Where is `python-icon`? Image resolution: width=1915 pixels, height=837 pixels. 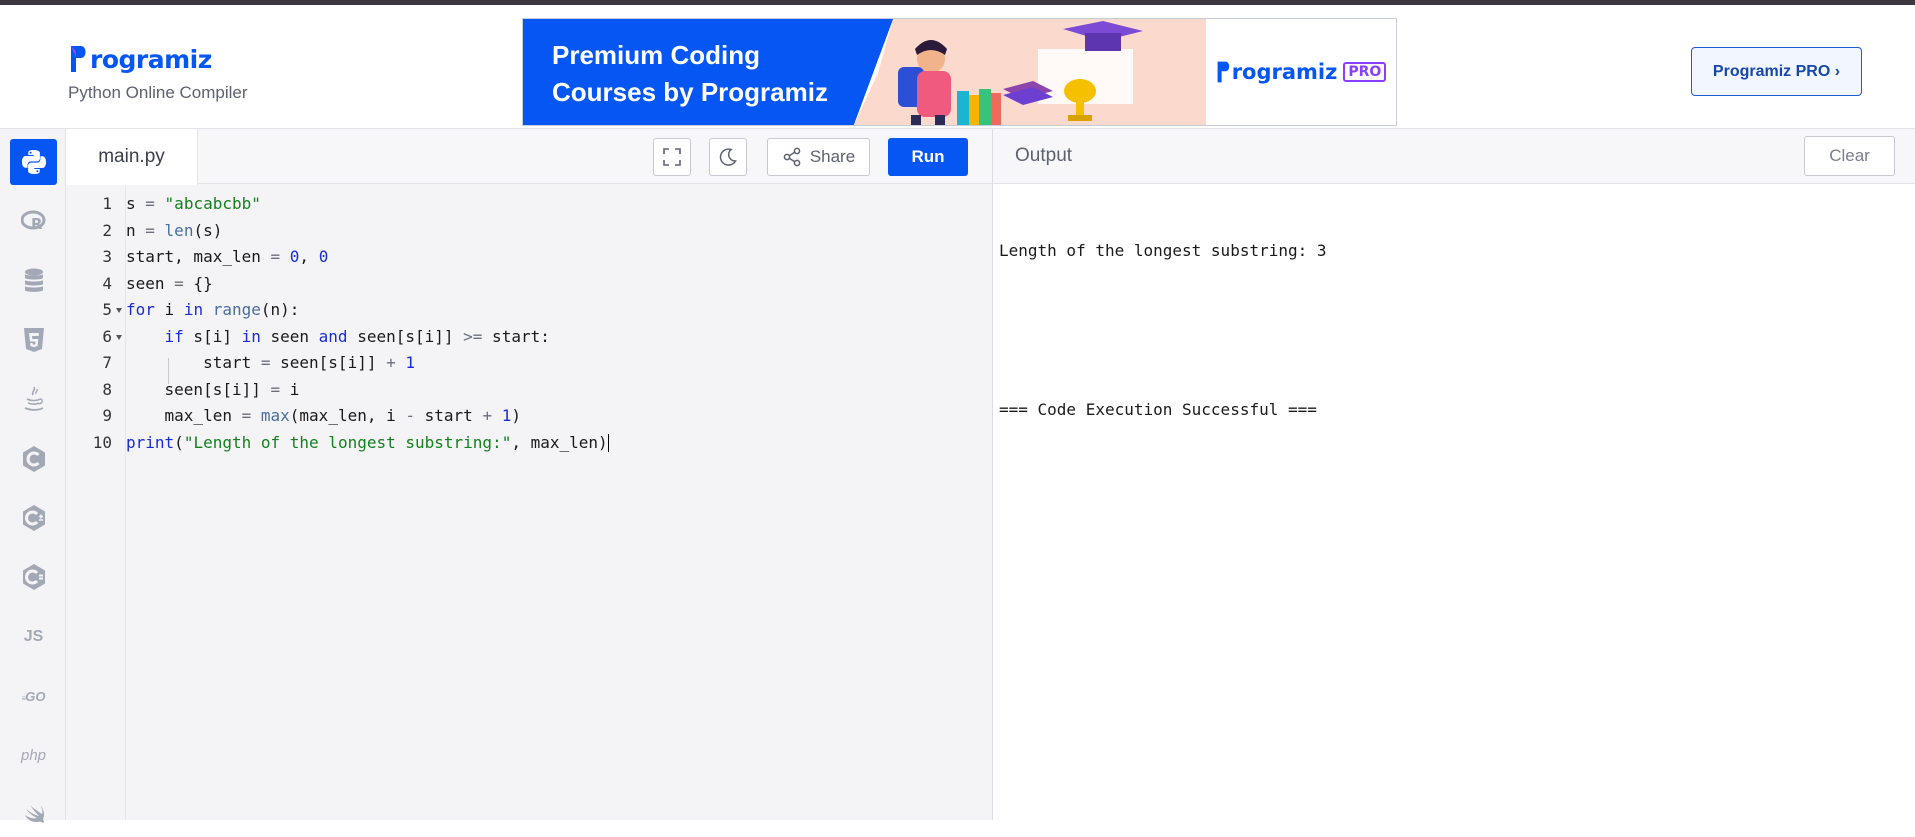
python-icon is located at coordinates (33, 162).